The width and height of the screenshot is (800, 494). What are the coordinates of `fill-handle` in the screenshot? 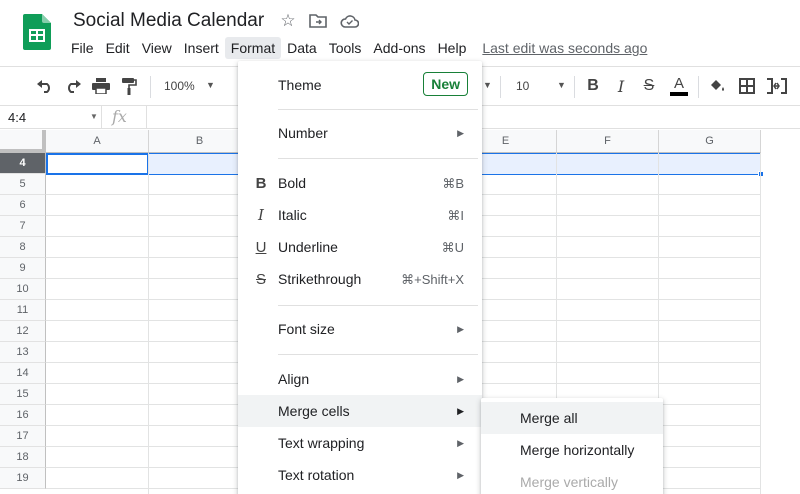 It's located at (761, 174).